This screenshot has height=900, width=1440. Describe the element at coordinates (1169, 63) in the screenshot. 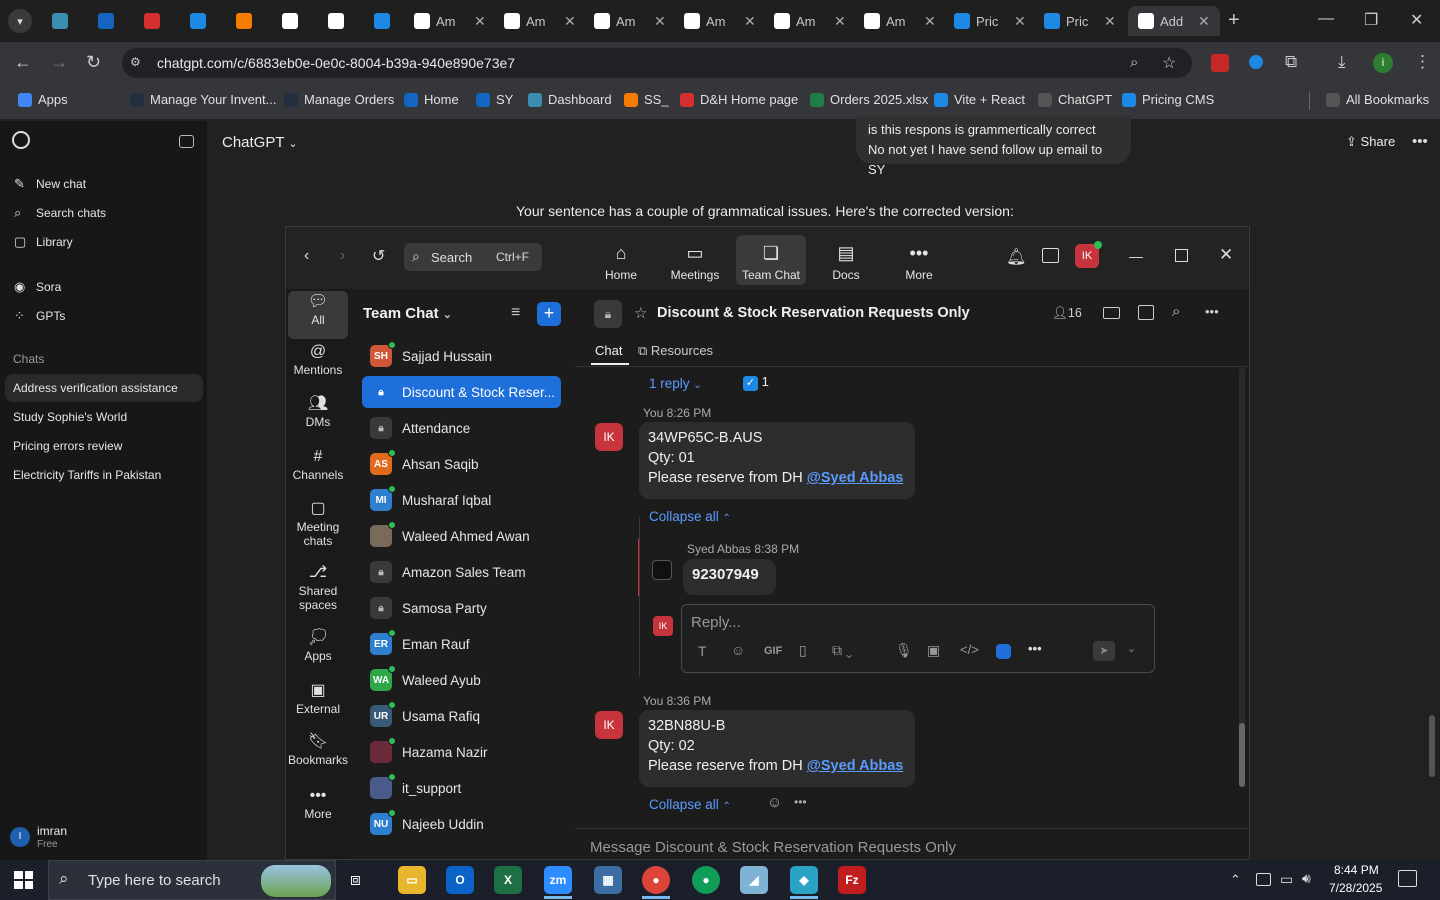

I see `bookmark-star-icon: ☆` at that location.